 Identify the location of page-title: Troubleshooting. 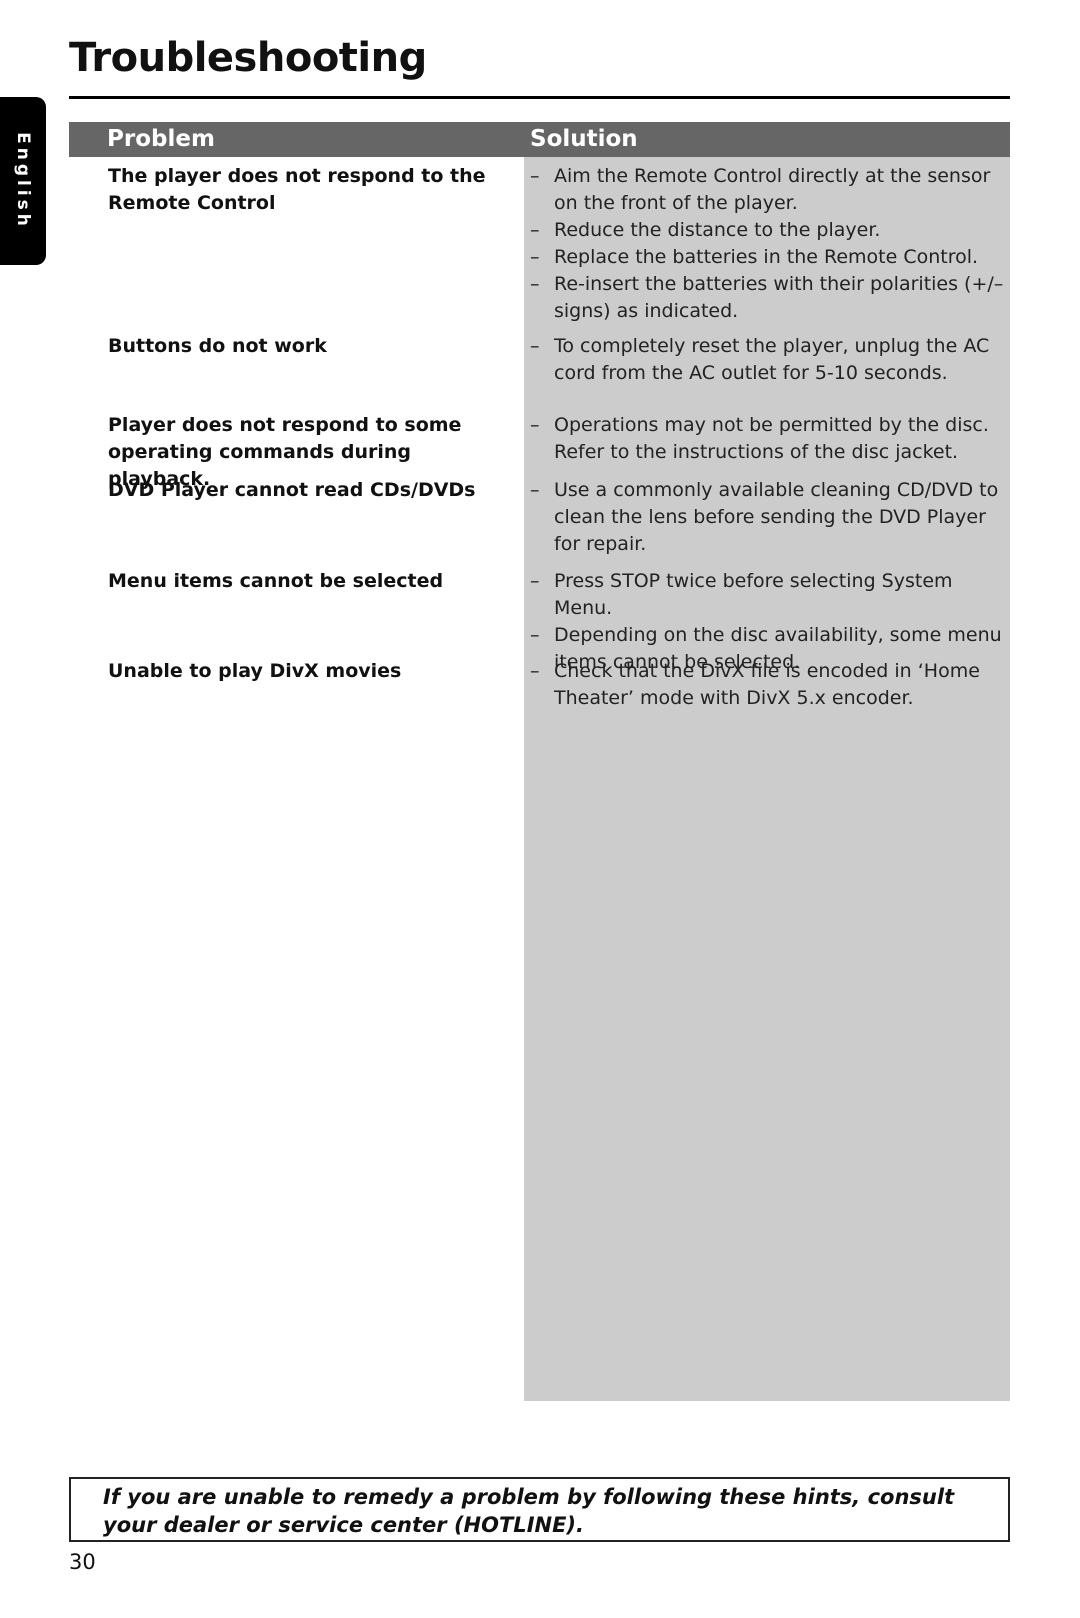
(248, 58).